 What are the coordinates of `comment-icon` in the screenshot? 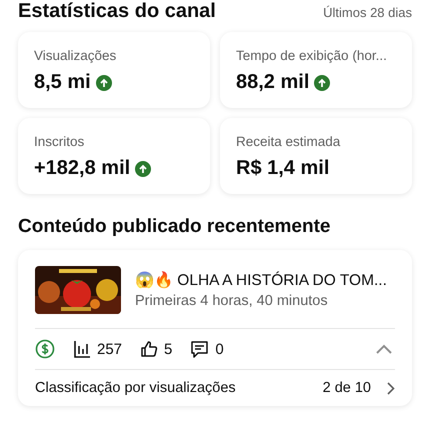 It's located at (200, 349).